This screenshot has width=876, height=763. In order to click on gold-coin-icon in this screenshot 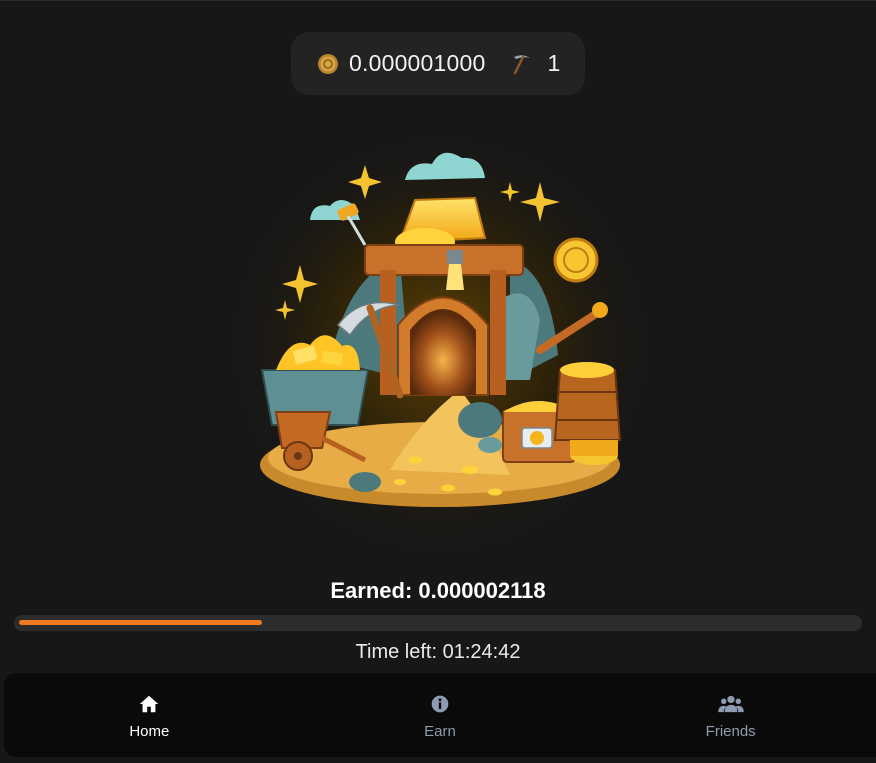, I will do `click(328, 64)`.